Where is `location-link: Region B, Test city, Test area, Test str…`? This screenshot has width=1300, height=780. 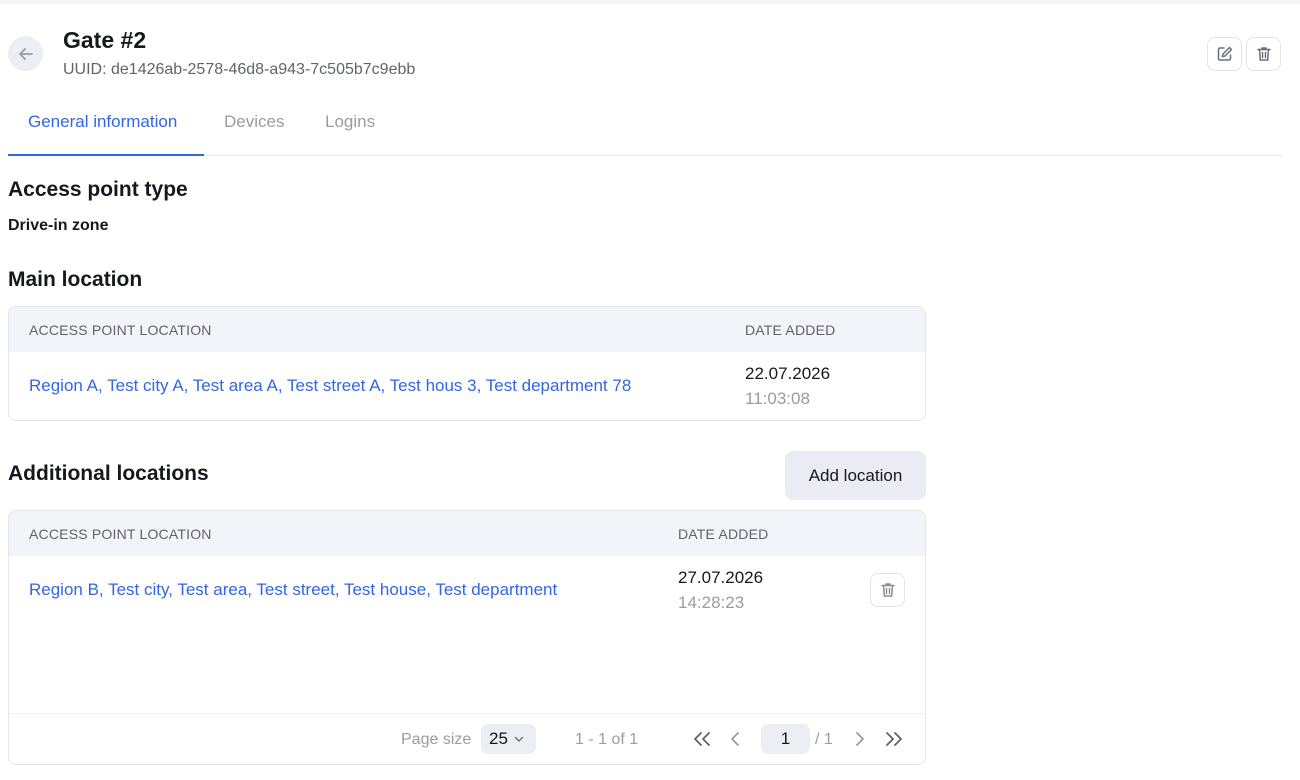 location-link: Region B, Test city, Test area, Test str… is located at coordinates (293, 590).